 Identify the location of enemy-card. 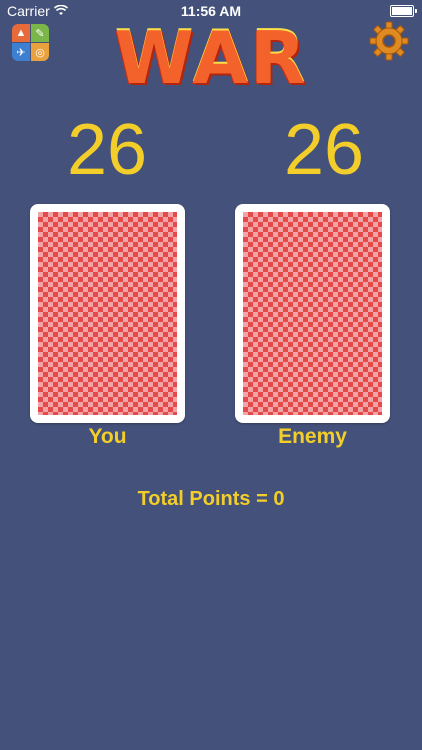
(312, 313).